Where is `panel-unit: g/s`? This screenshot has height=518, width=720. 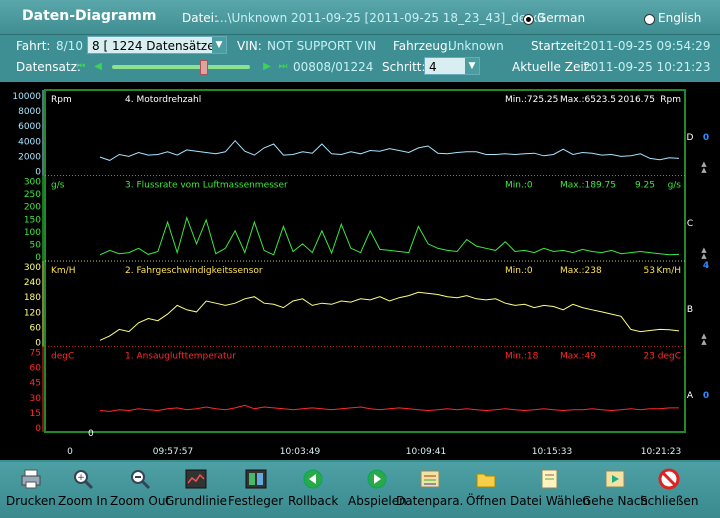 panel-unit: g/s is located at coordinates (58, 186).